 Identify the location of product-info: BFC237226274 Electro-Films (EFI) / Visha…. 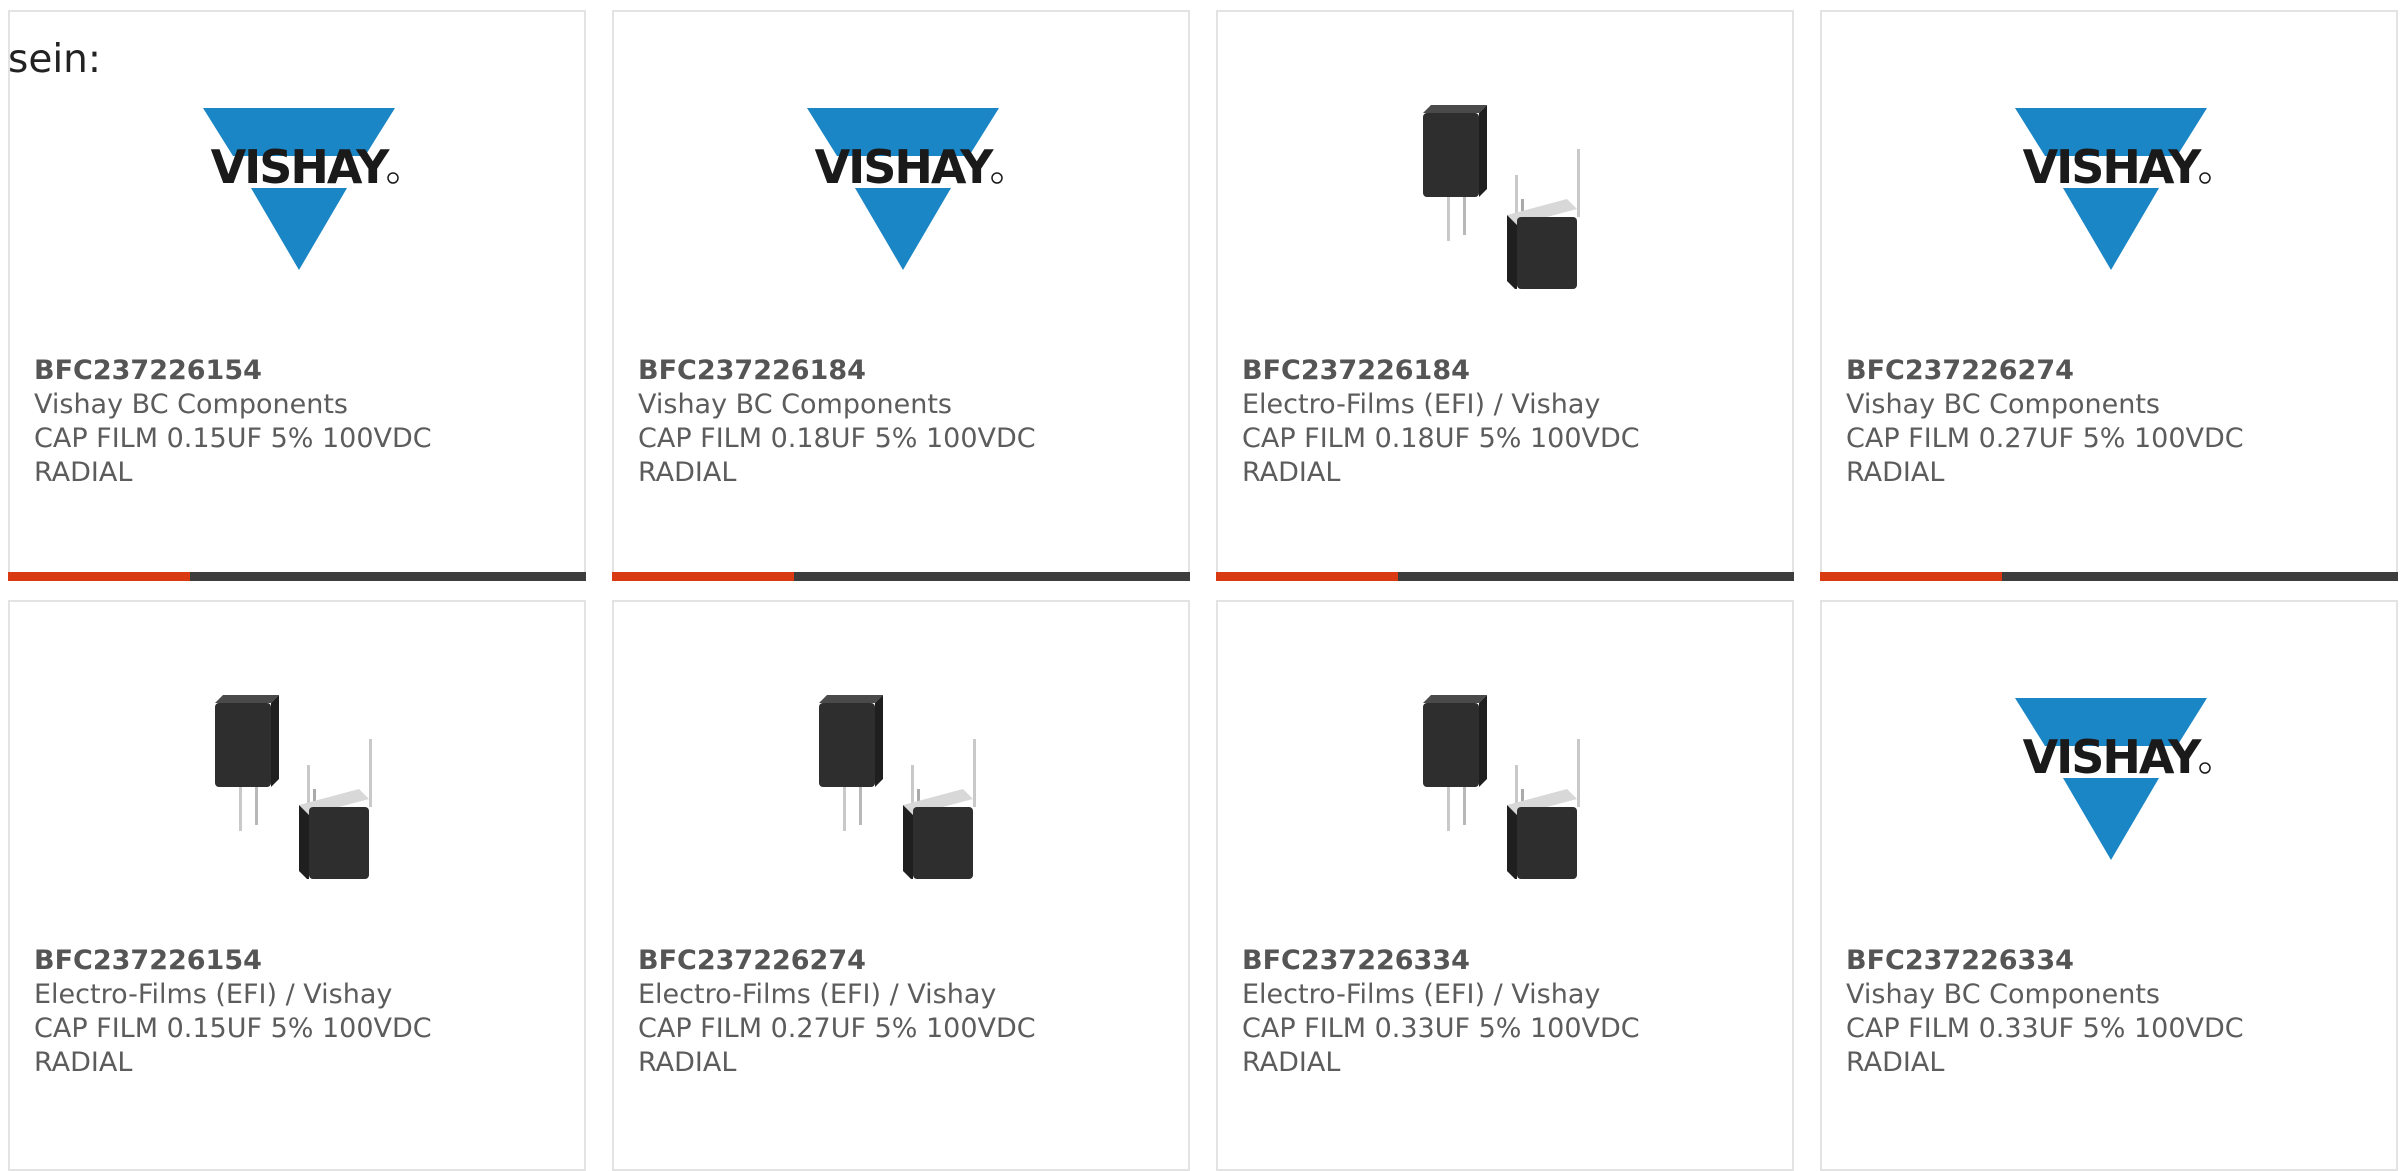
(907, 1012).